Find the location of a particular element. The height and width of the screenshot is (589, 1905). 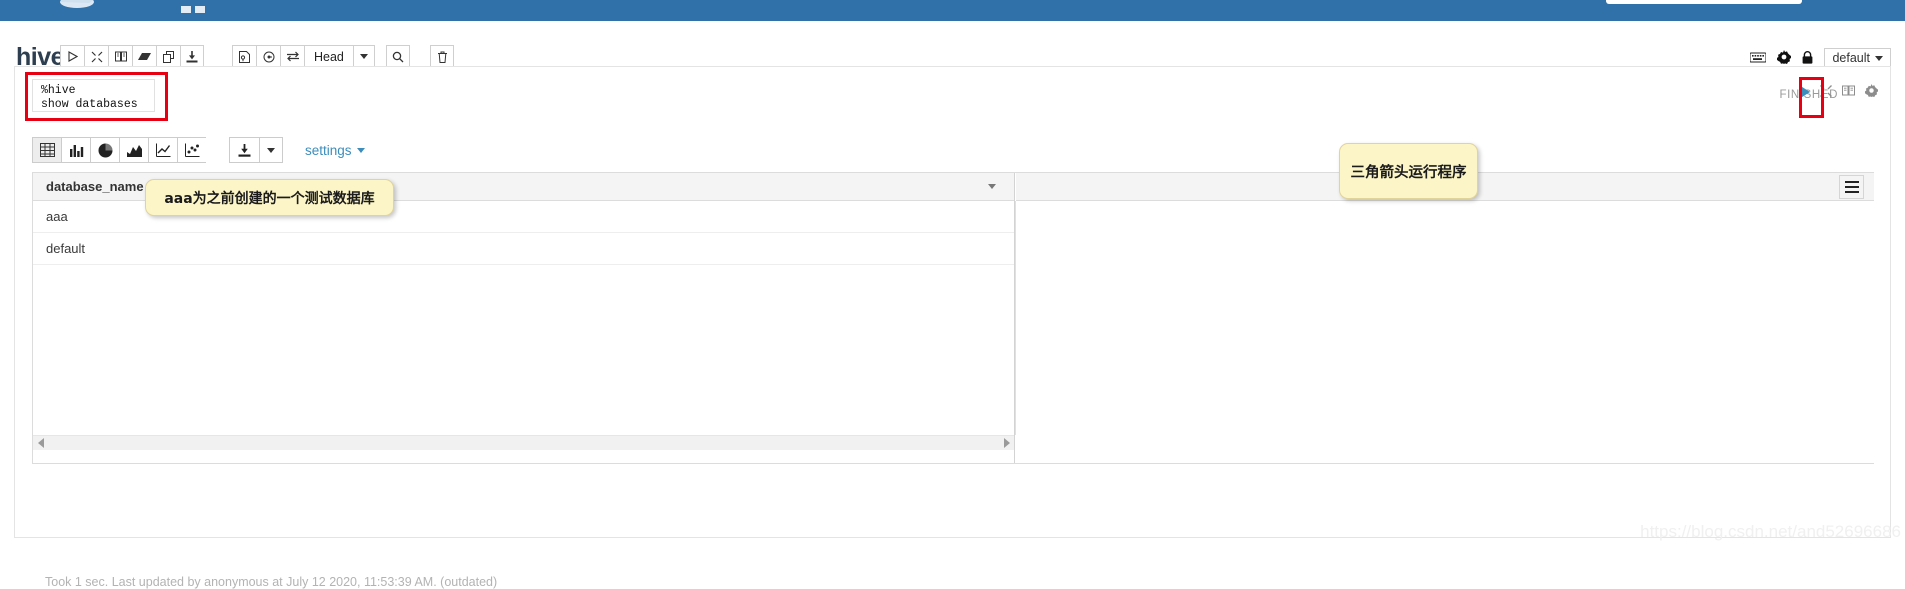

show-hide-output-icon is located at coordinates (120, 56).